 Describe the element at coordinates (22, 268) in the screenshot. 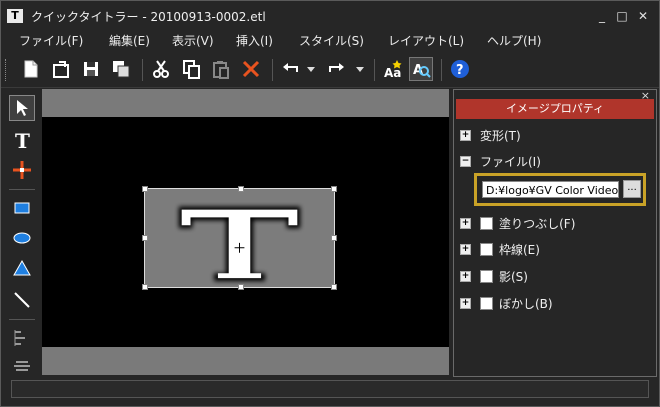

I see `triangle-tool-icon` at that location.